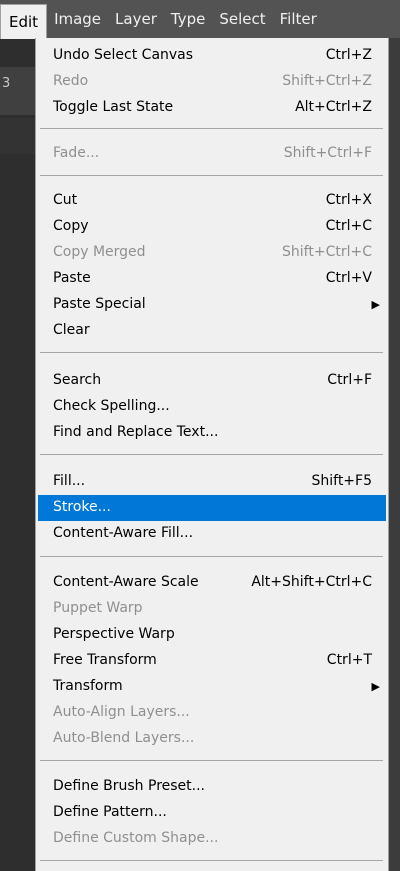 The width and height of the screenshot is (400, 871). I want to click on menu-item-shortcut: Alt+Shift+Ctrl+C, so click(311, 582).